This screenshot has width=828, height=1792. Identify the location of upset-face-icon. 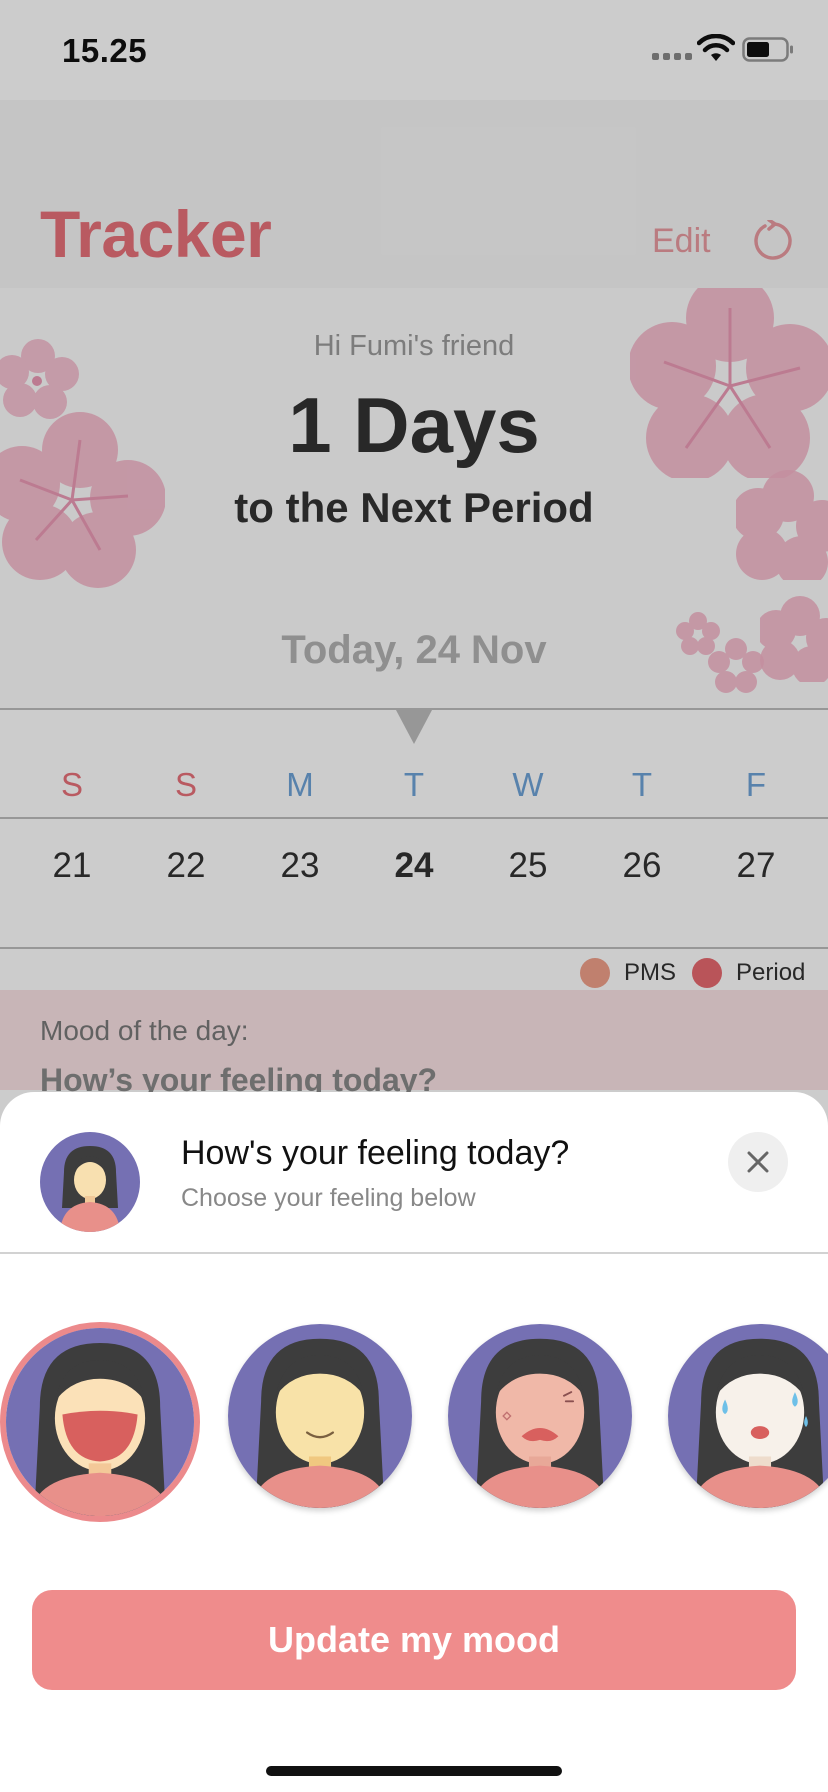
(540, 1416).